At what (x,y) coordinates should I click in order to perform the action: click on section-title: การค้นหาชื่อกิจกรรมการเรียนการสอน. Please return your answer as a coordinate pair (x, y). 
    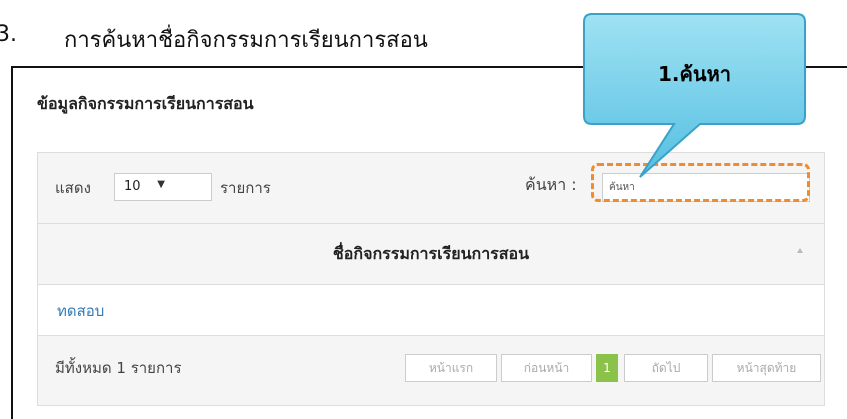
    Looking at the image, I should click on (246, 40).